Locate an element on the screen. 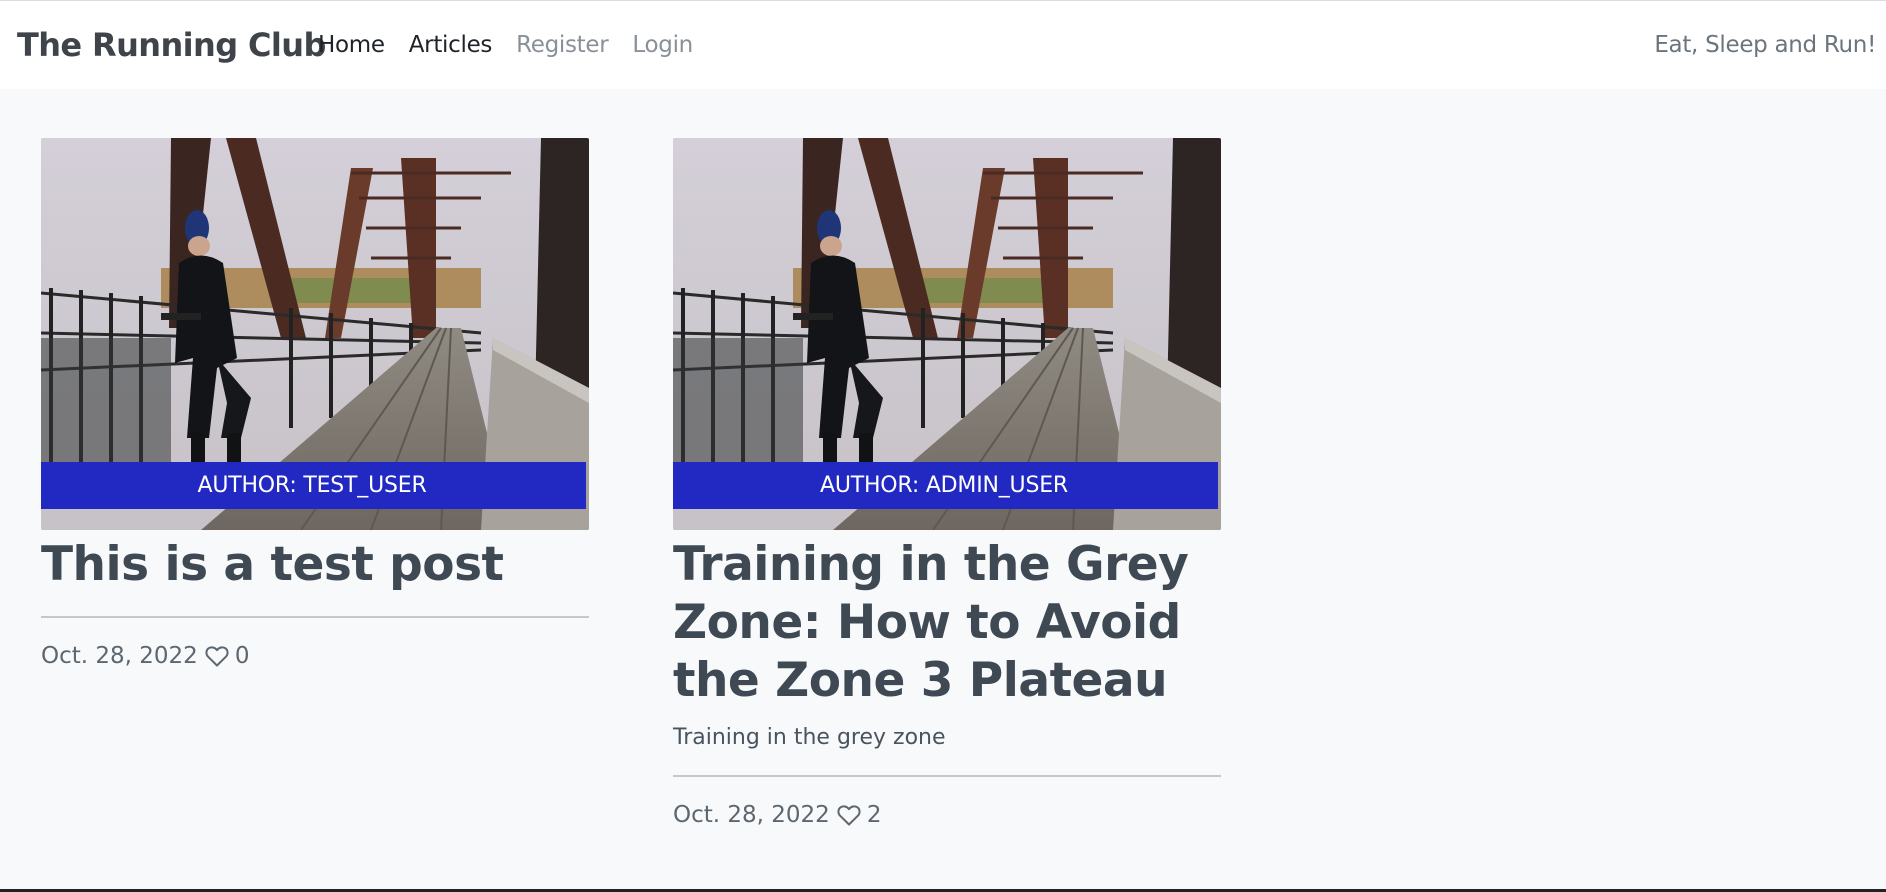 Image resolution: width=1886 pixels, height=892 pixels. like-count: 2 is located at coordinates (874, 815).